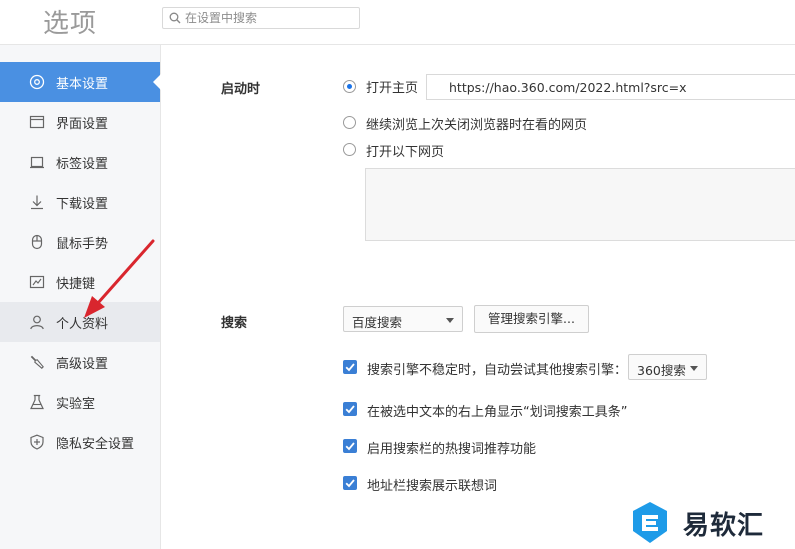 This screenshot has height=549, width=795. I want to click on startup-continue-label: 继续浏览上次关闭浏览器时在看的网页, so click(477, 125).